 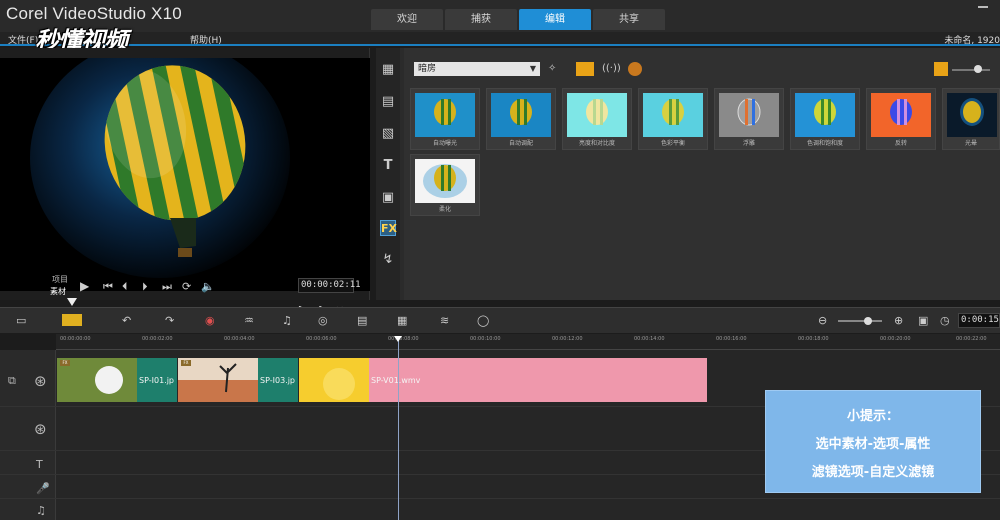 I want to click on filter-caption: 柔化, so click(x=444, y=209).